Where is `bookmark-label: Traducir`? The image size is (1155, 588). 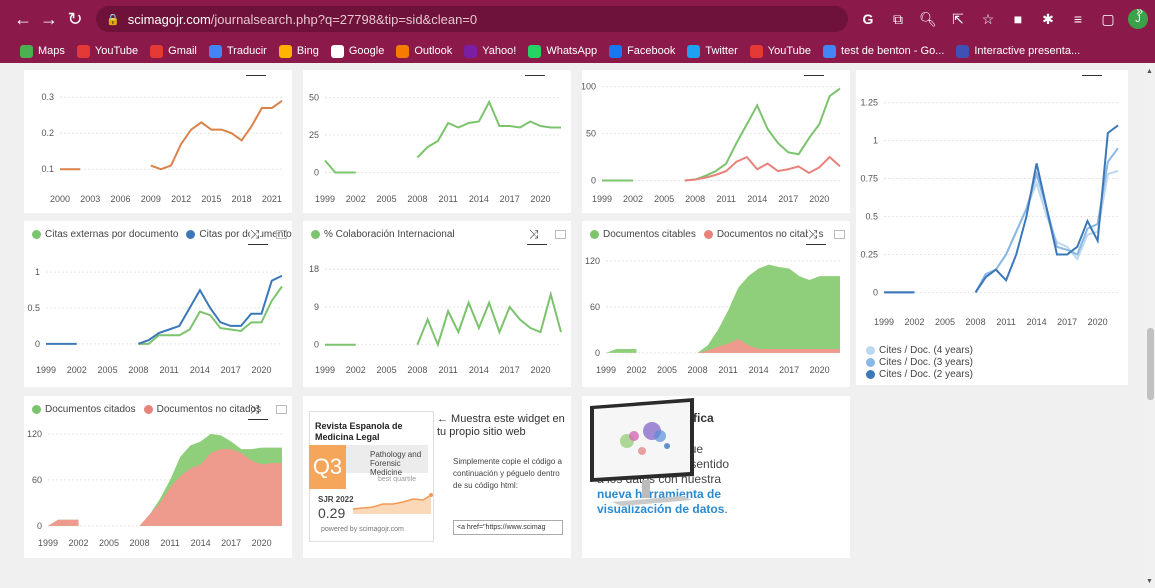
bookmark-label: Traducir is located at coordinates (246, 51).